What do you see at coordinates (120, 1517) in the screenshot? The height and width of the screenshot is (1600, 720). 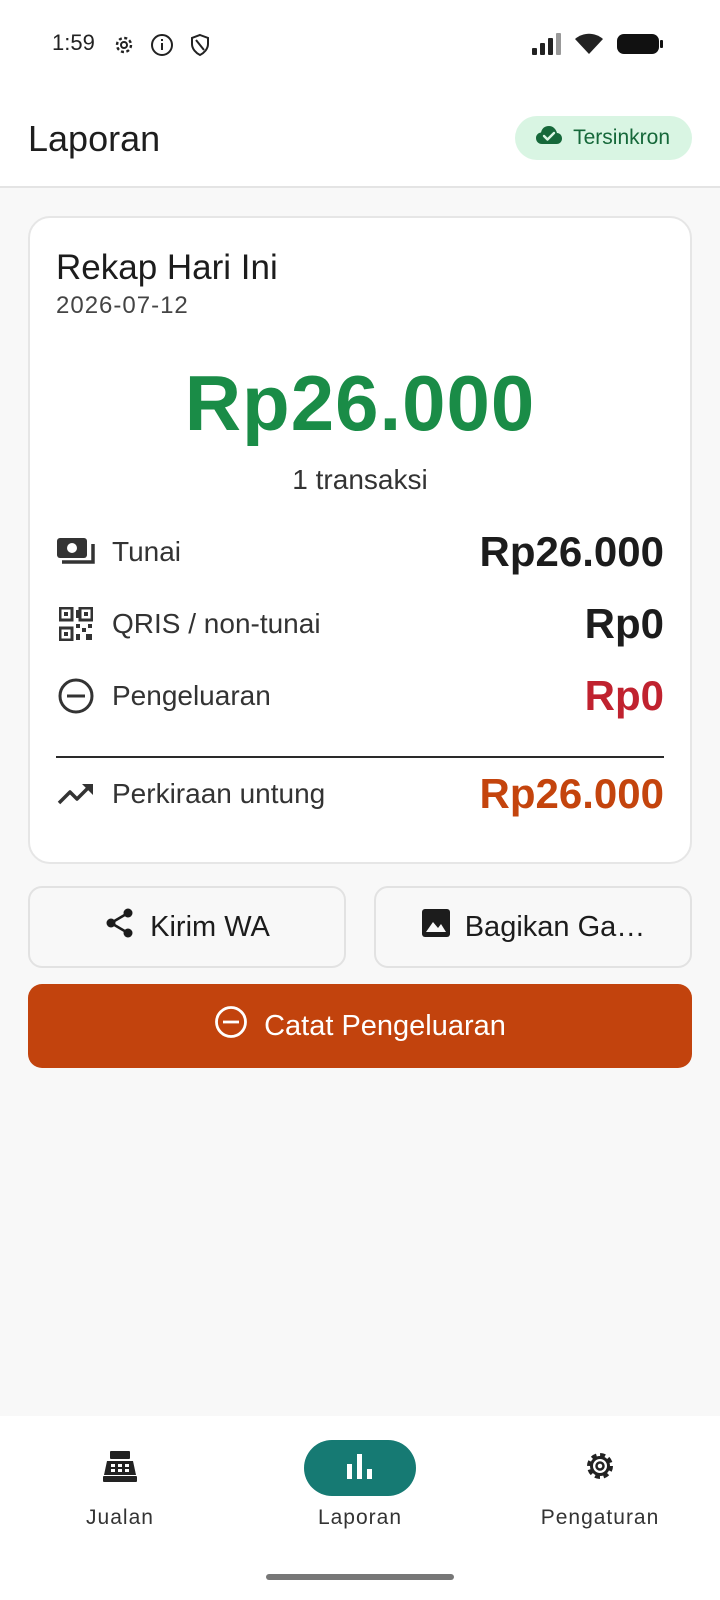 I see `nav-label: Jualan` at bounding box center [120, 1517].